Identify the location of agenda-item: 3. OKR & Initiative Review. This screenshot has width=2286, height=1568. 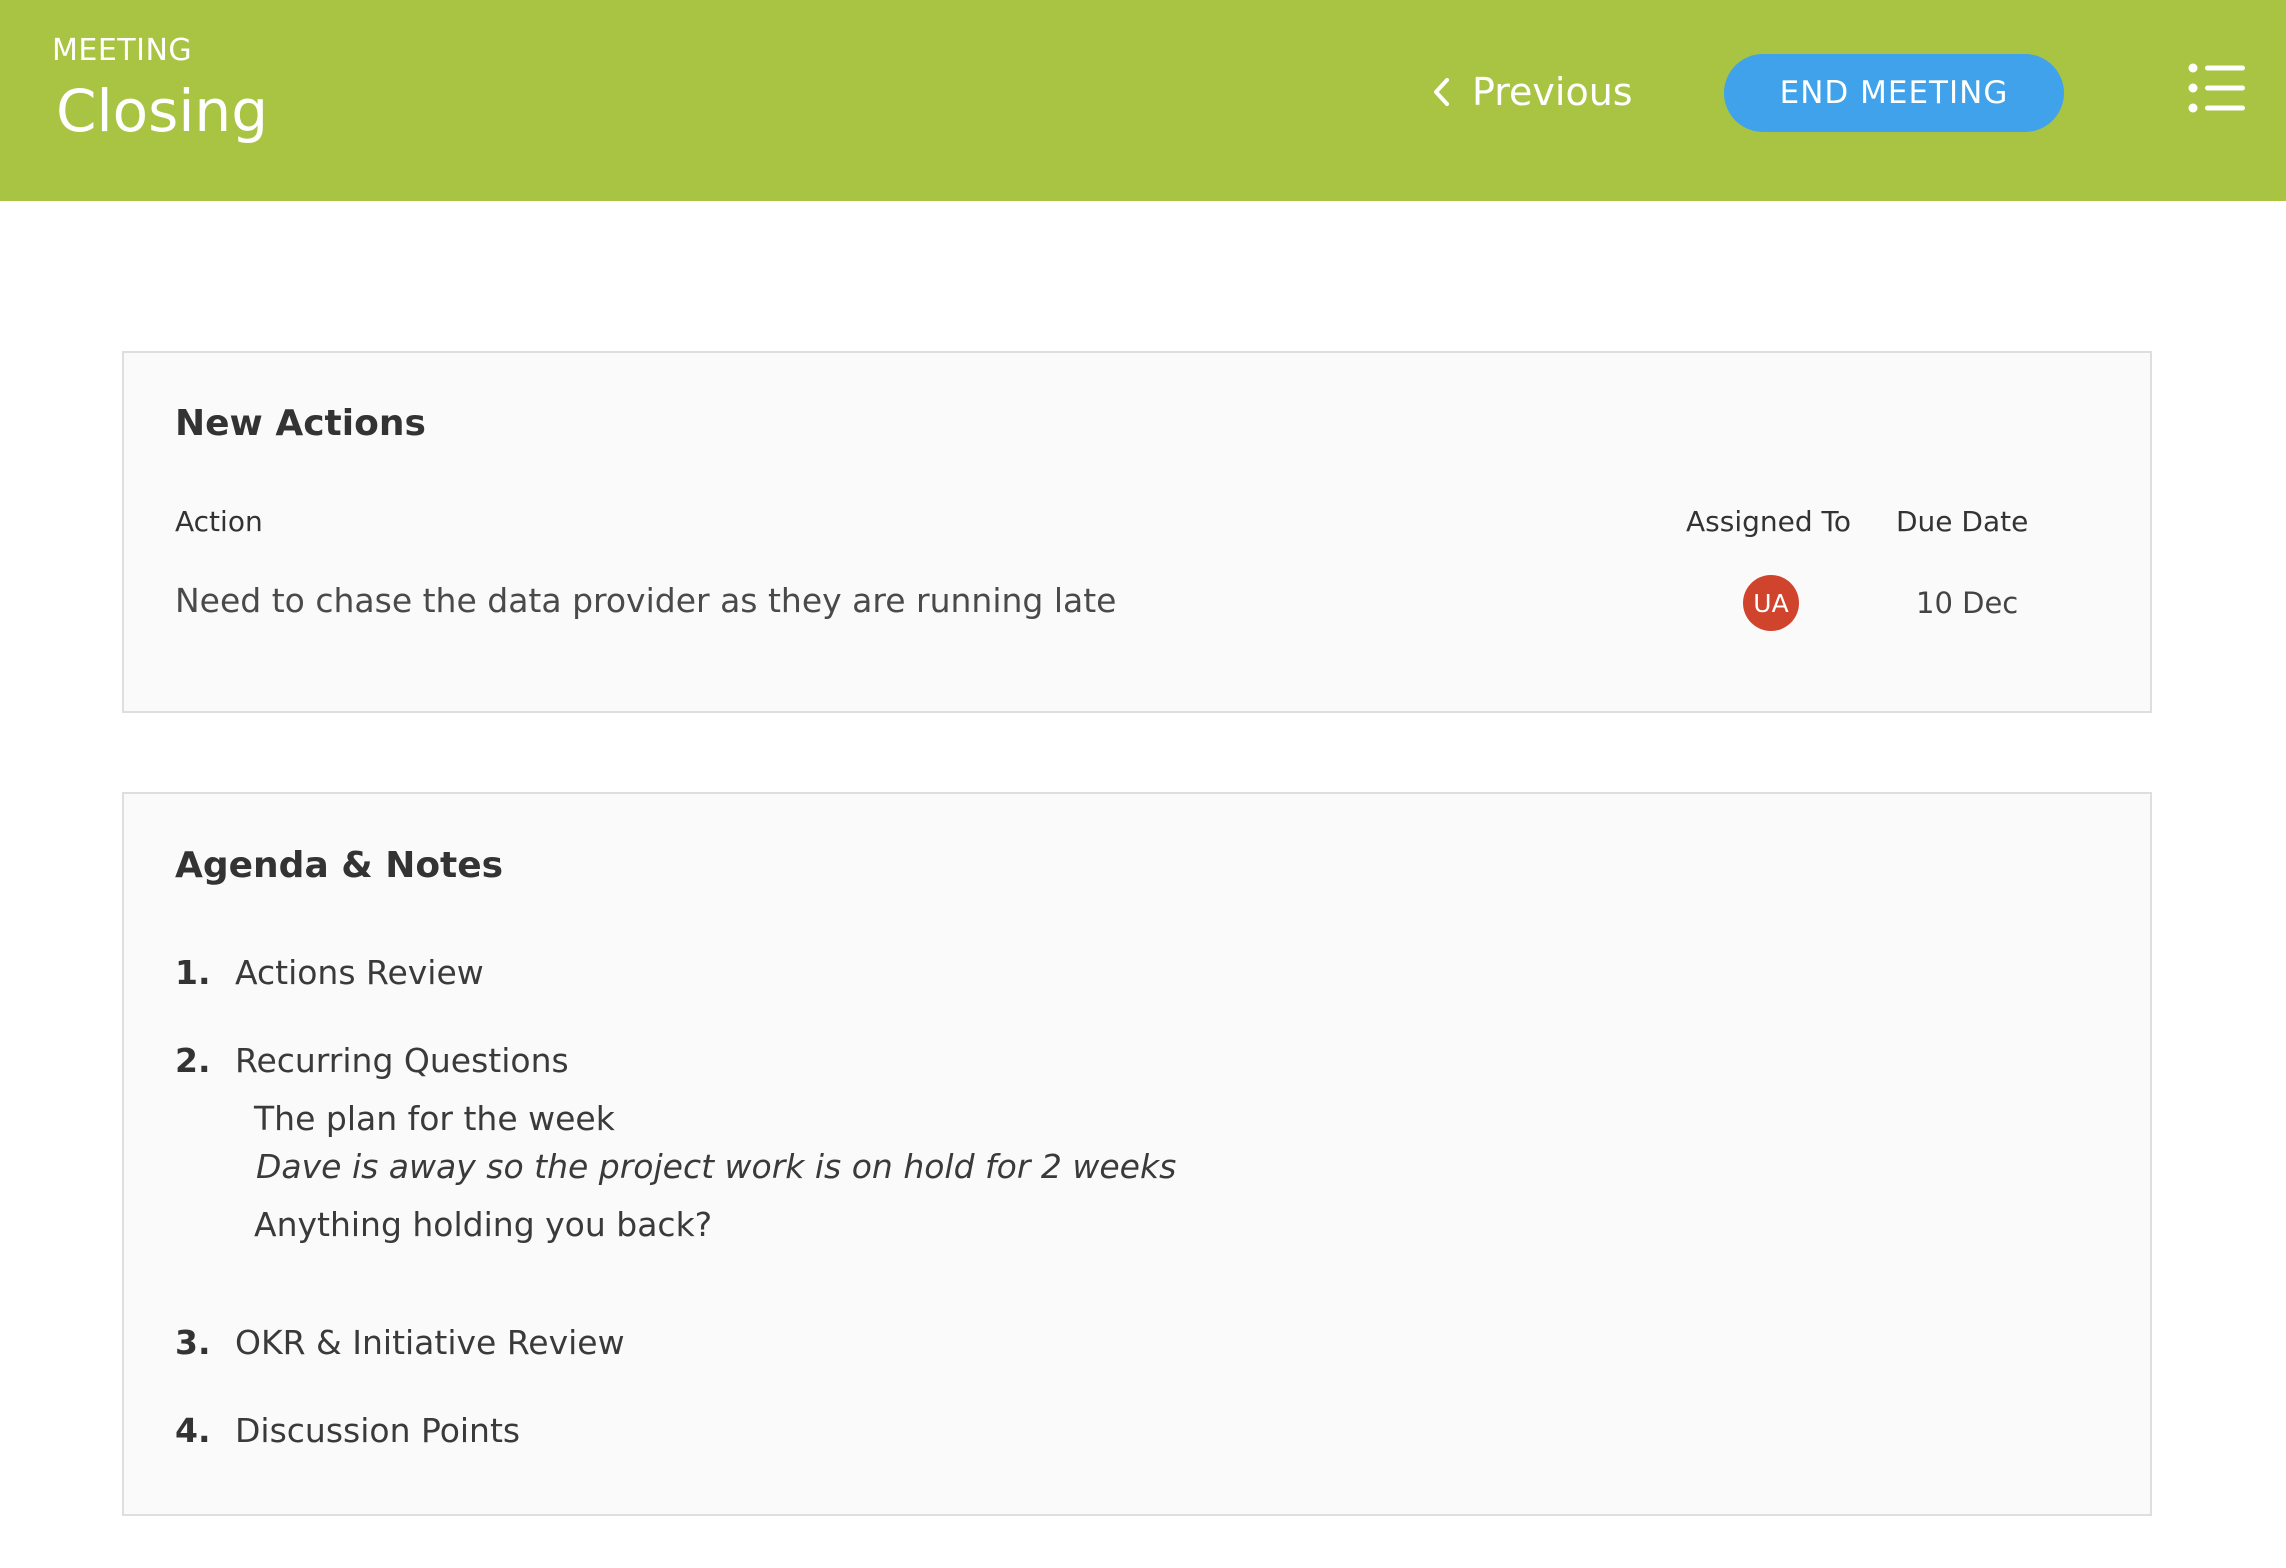
(400, 1342).